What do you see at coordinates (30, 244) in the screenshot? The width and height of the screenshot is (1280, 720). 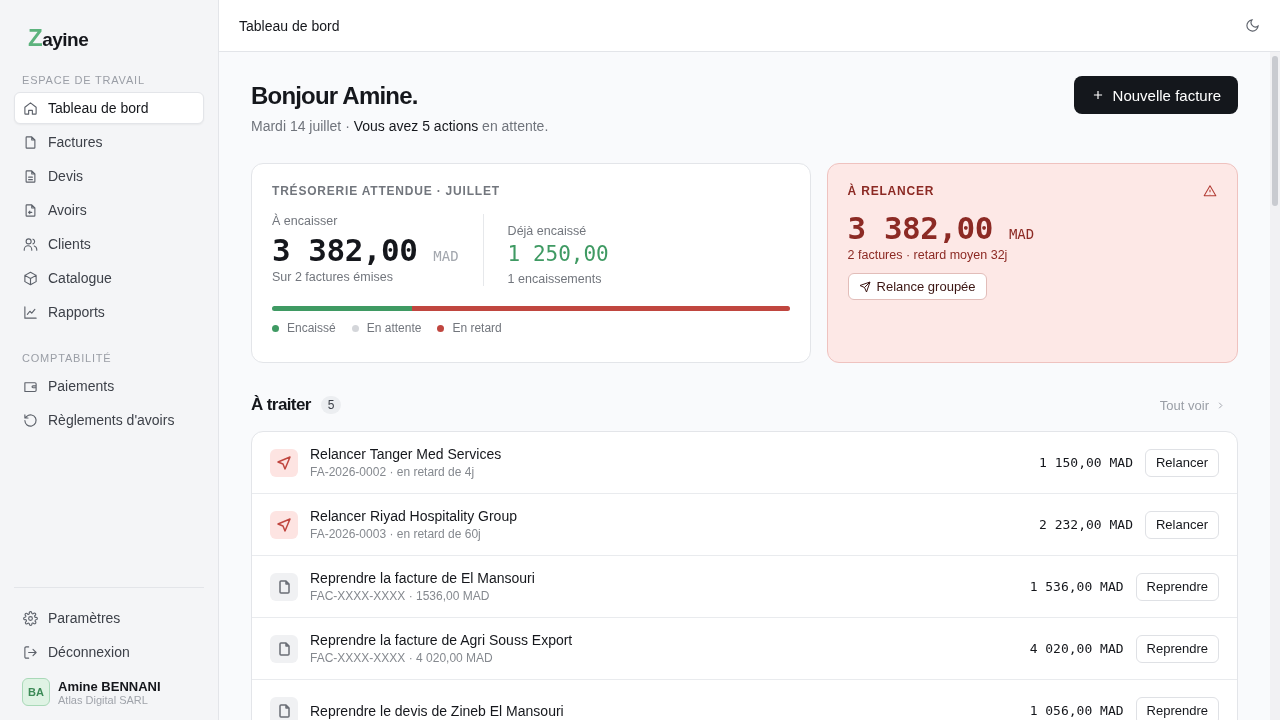 I see `people-icon` at bounding box center [30, 244].